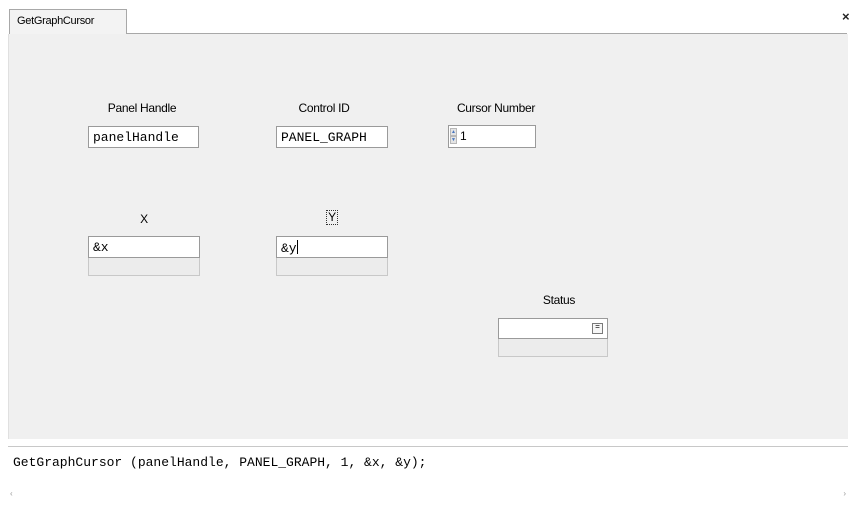 Image resolution: width=853 pixels, height=506 pixels. What do you see at coordinates (56, 21) in the screenshot?
I see `tab-label: GetGraphCursor` at bounding box center [56, 21].